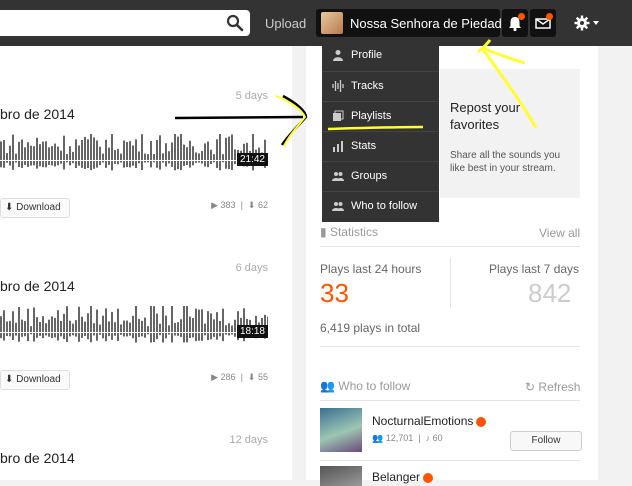 Image resolution: width=632 pixels, height=486 pixels. Describe the element at coordinates (403, 477) in the screenshot. I see `suggested-user-name: Belanger` at that location.